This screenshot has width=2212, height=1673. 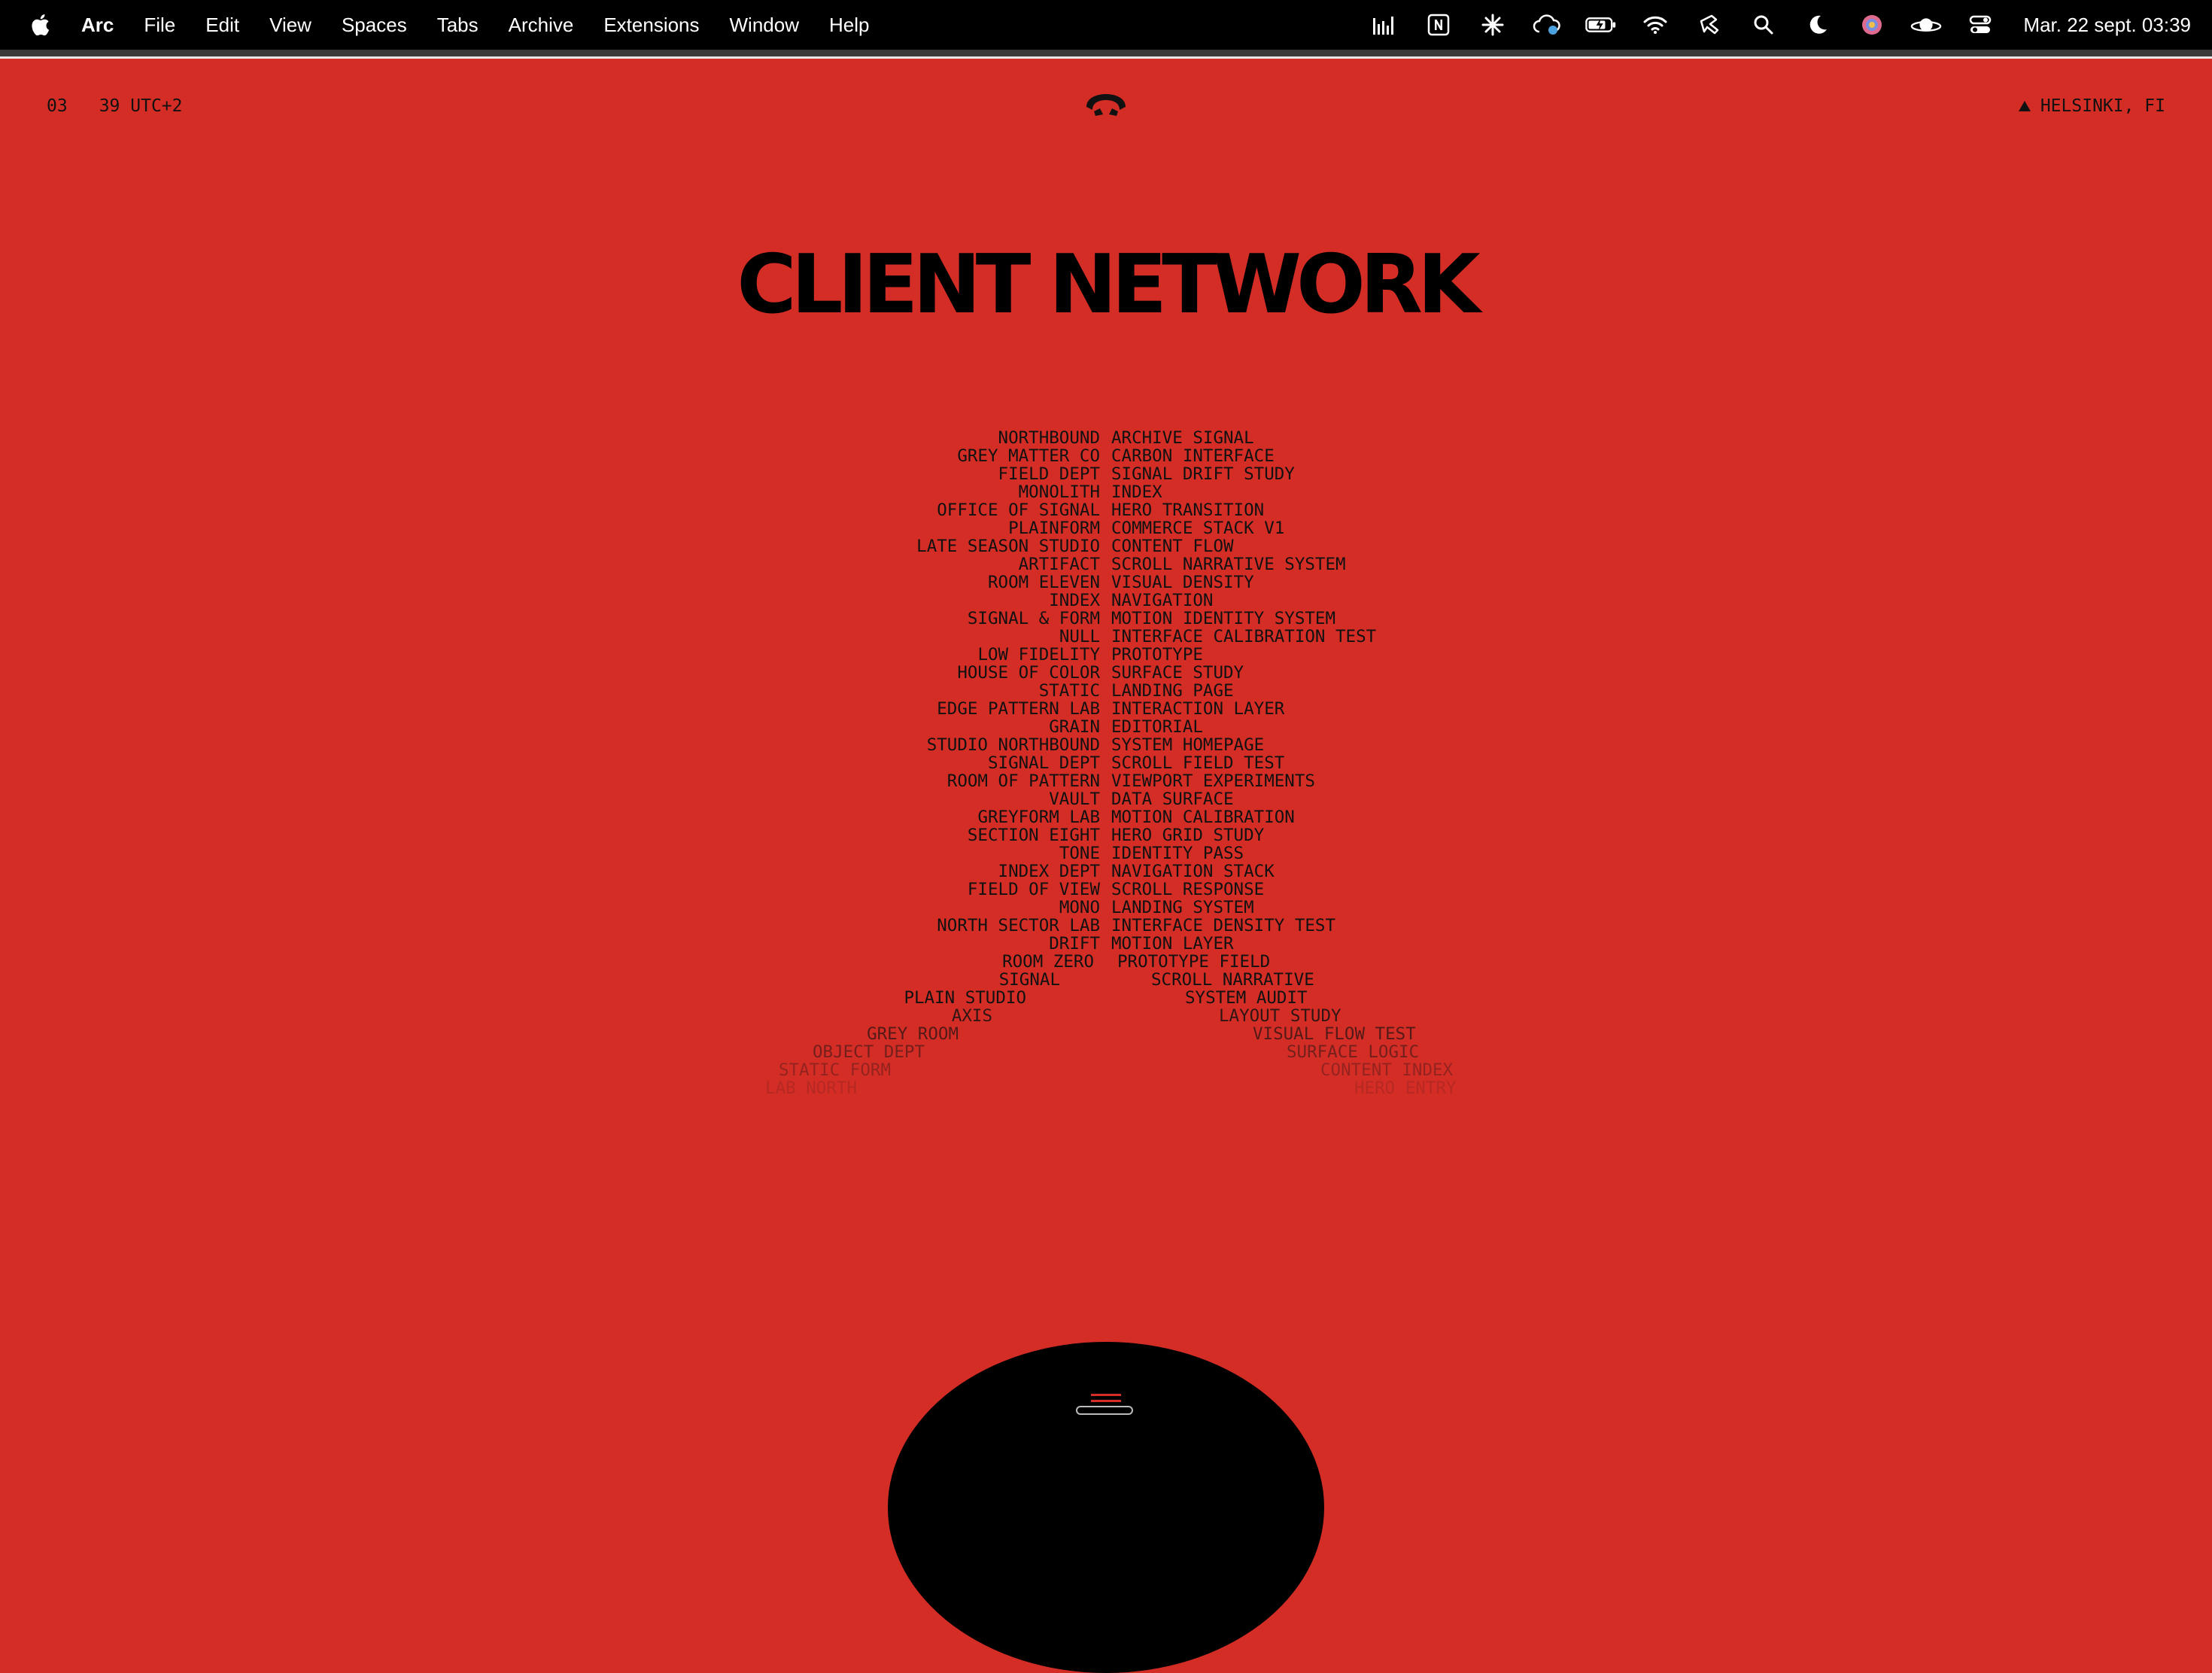 What do you see at coordinates (97, 25) in the screenshot?
I see `menu-app-name: Arc` at bounding box center [97, 25].